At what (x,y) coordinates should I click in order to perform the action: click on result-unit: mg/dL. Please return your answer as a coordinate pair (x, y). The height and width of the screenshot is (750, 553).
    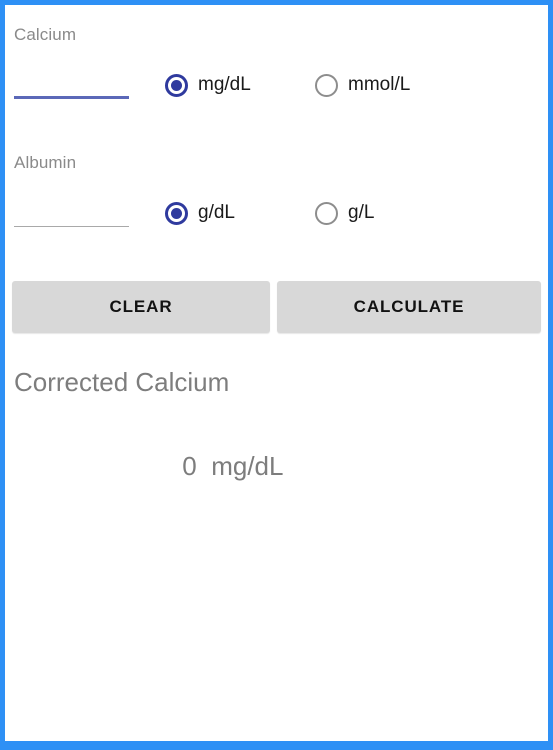
    Looking at the image, I should click on (247, 466).